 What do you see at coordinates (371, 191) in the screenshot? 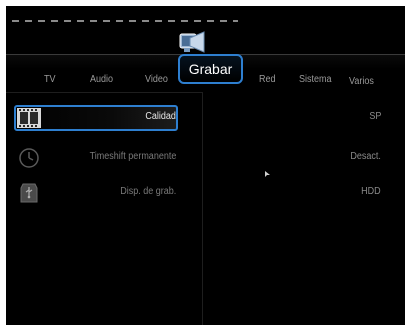
I see `setting-value-disp-grab: HDD` at bounding box center [371, 191].